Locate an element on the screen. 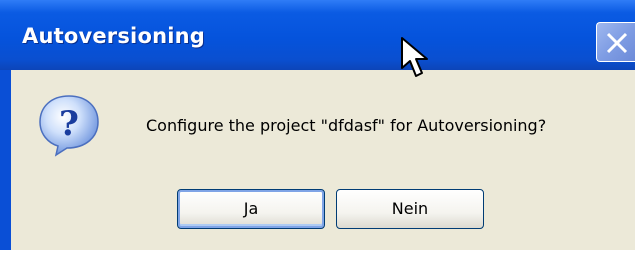 This screenshot has height=259, width=635. question-icon: ? is located at coordinates (69, 126).